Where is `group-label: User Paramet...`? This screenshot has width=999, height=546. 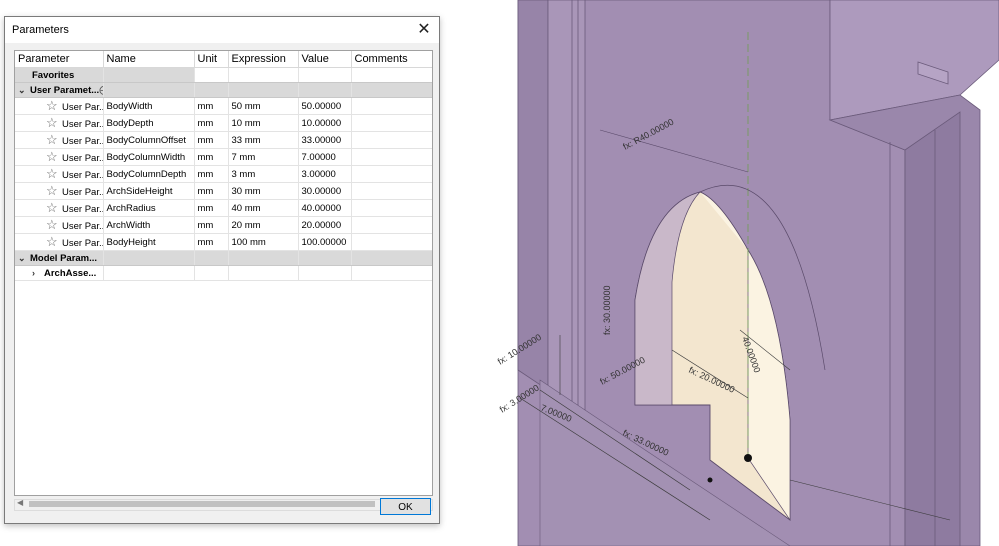 group-label: User Paramet... is located at coordinates (65, 90).